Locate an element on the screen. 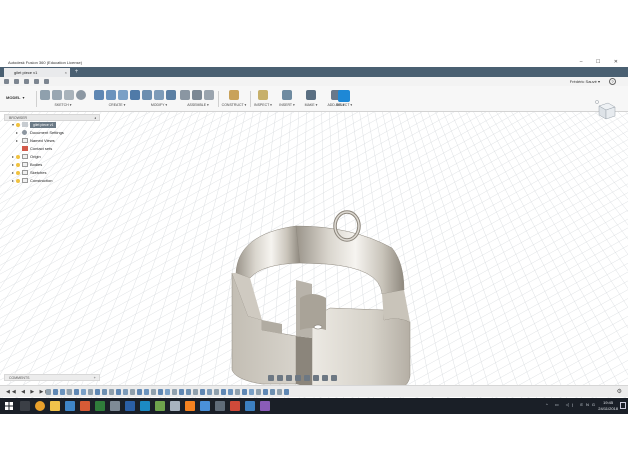 This screenshot has width=628, height=472. close-tab-icon: × is located at coordinates (66, 72).